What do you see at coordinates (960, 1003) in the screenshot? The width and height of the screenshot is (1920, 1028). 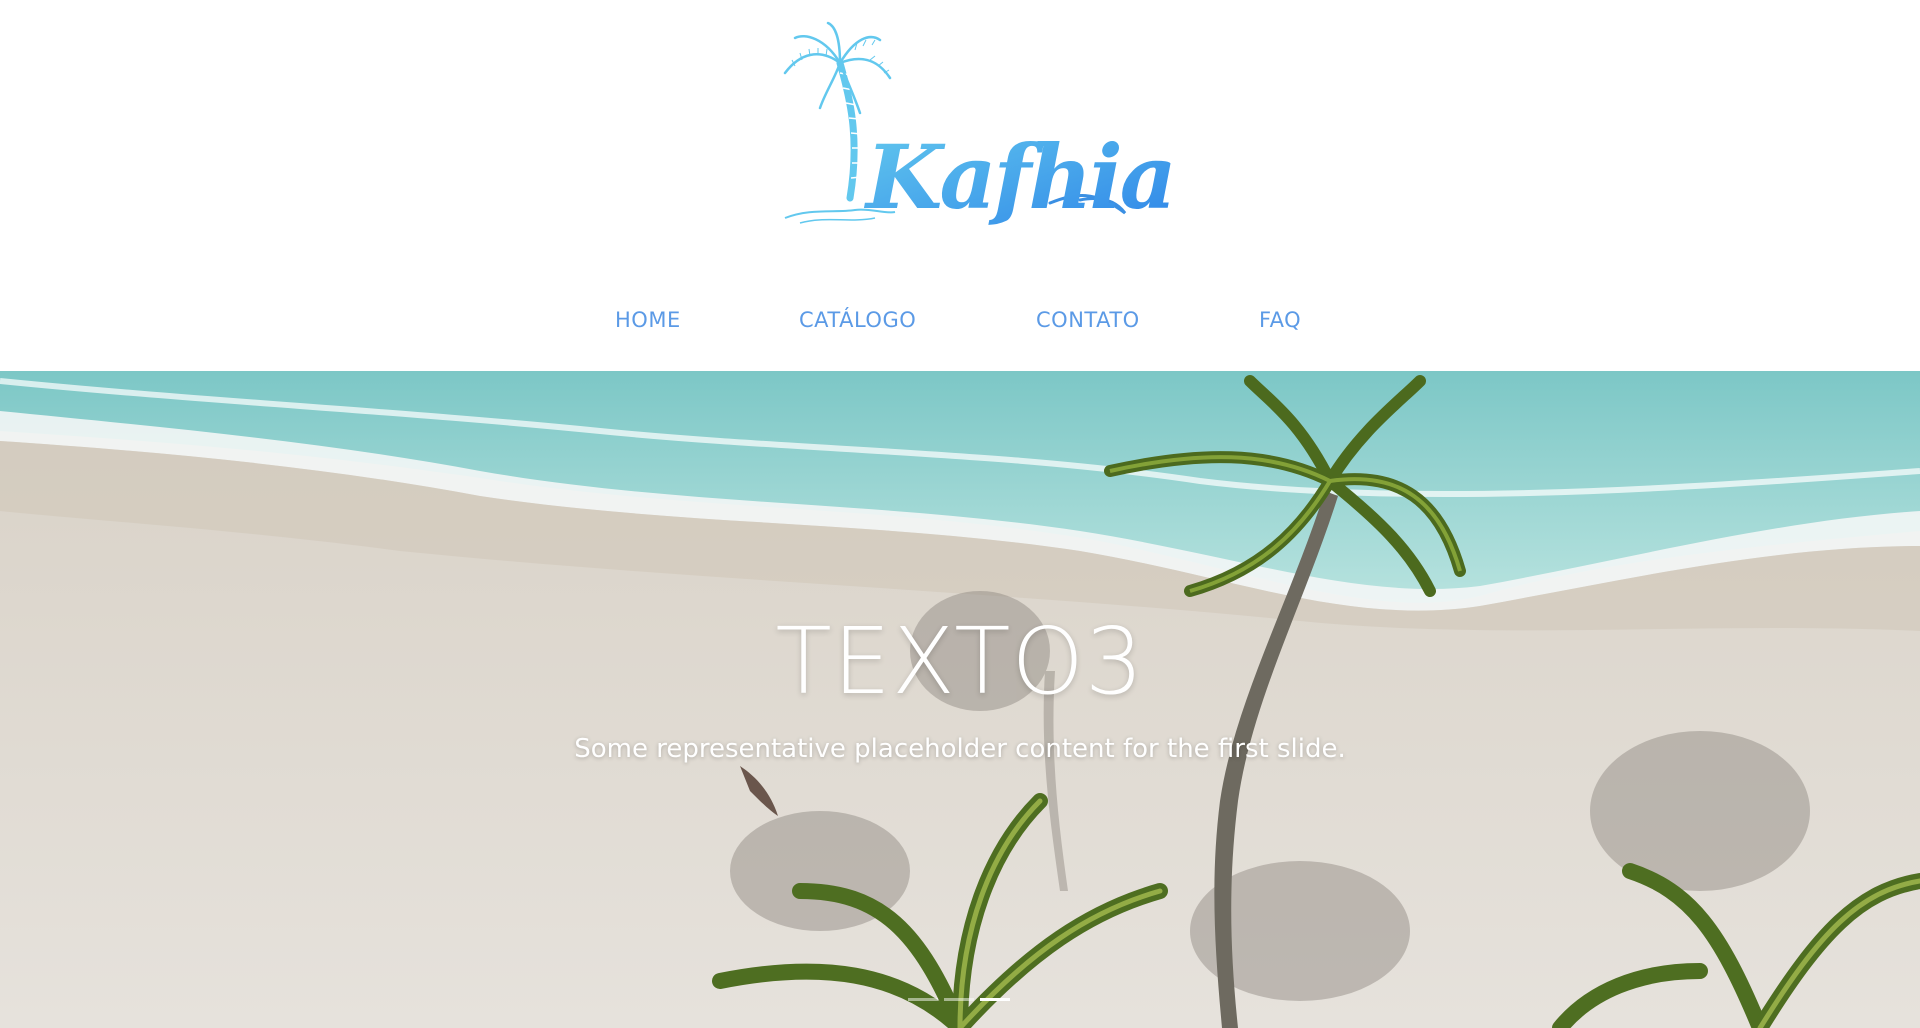 I see `carousel-indicators` at bounding box center [960, 1003].